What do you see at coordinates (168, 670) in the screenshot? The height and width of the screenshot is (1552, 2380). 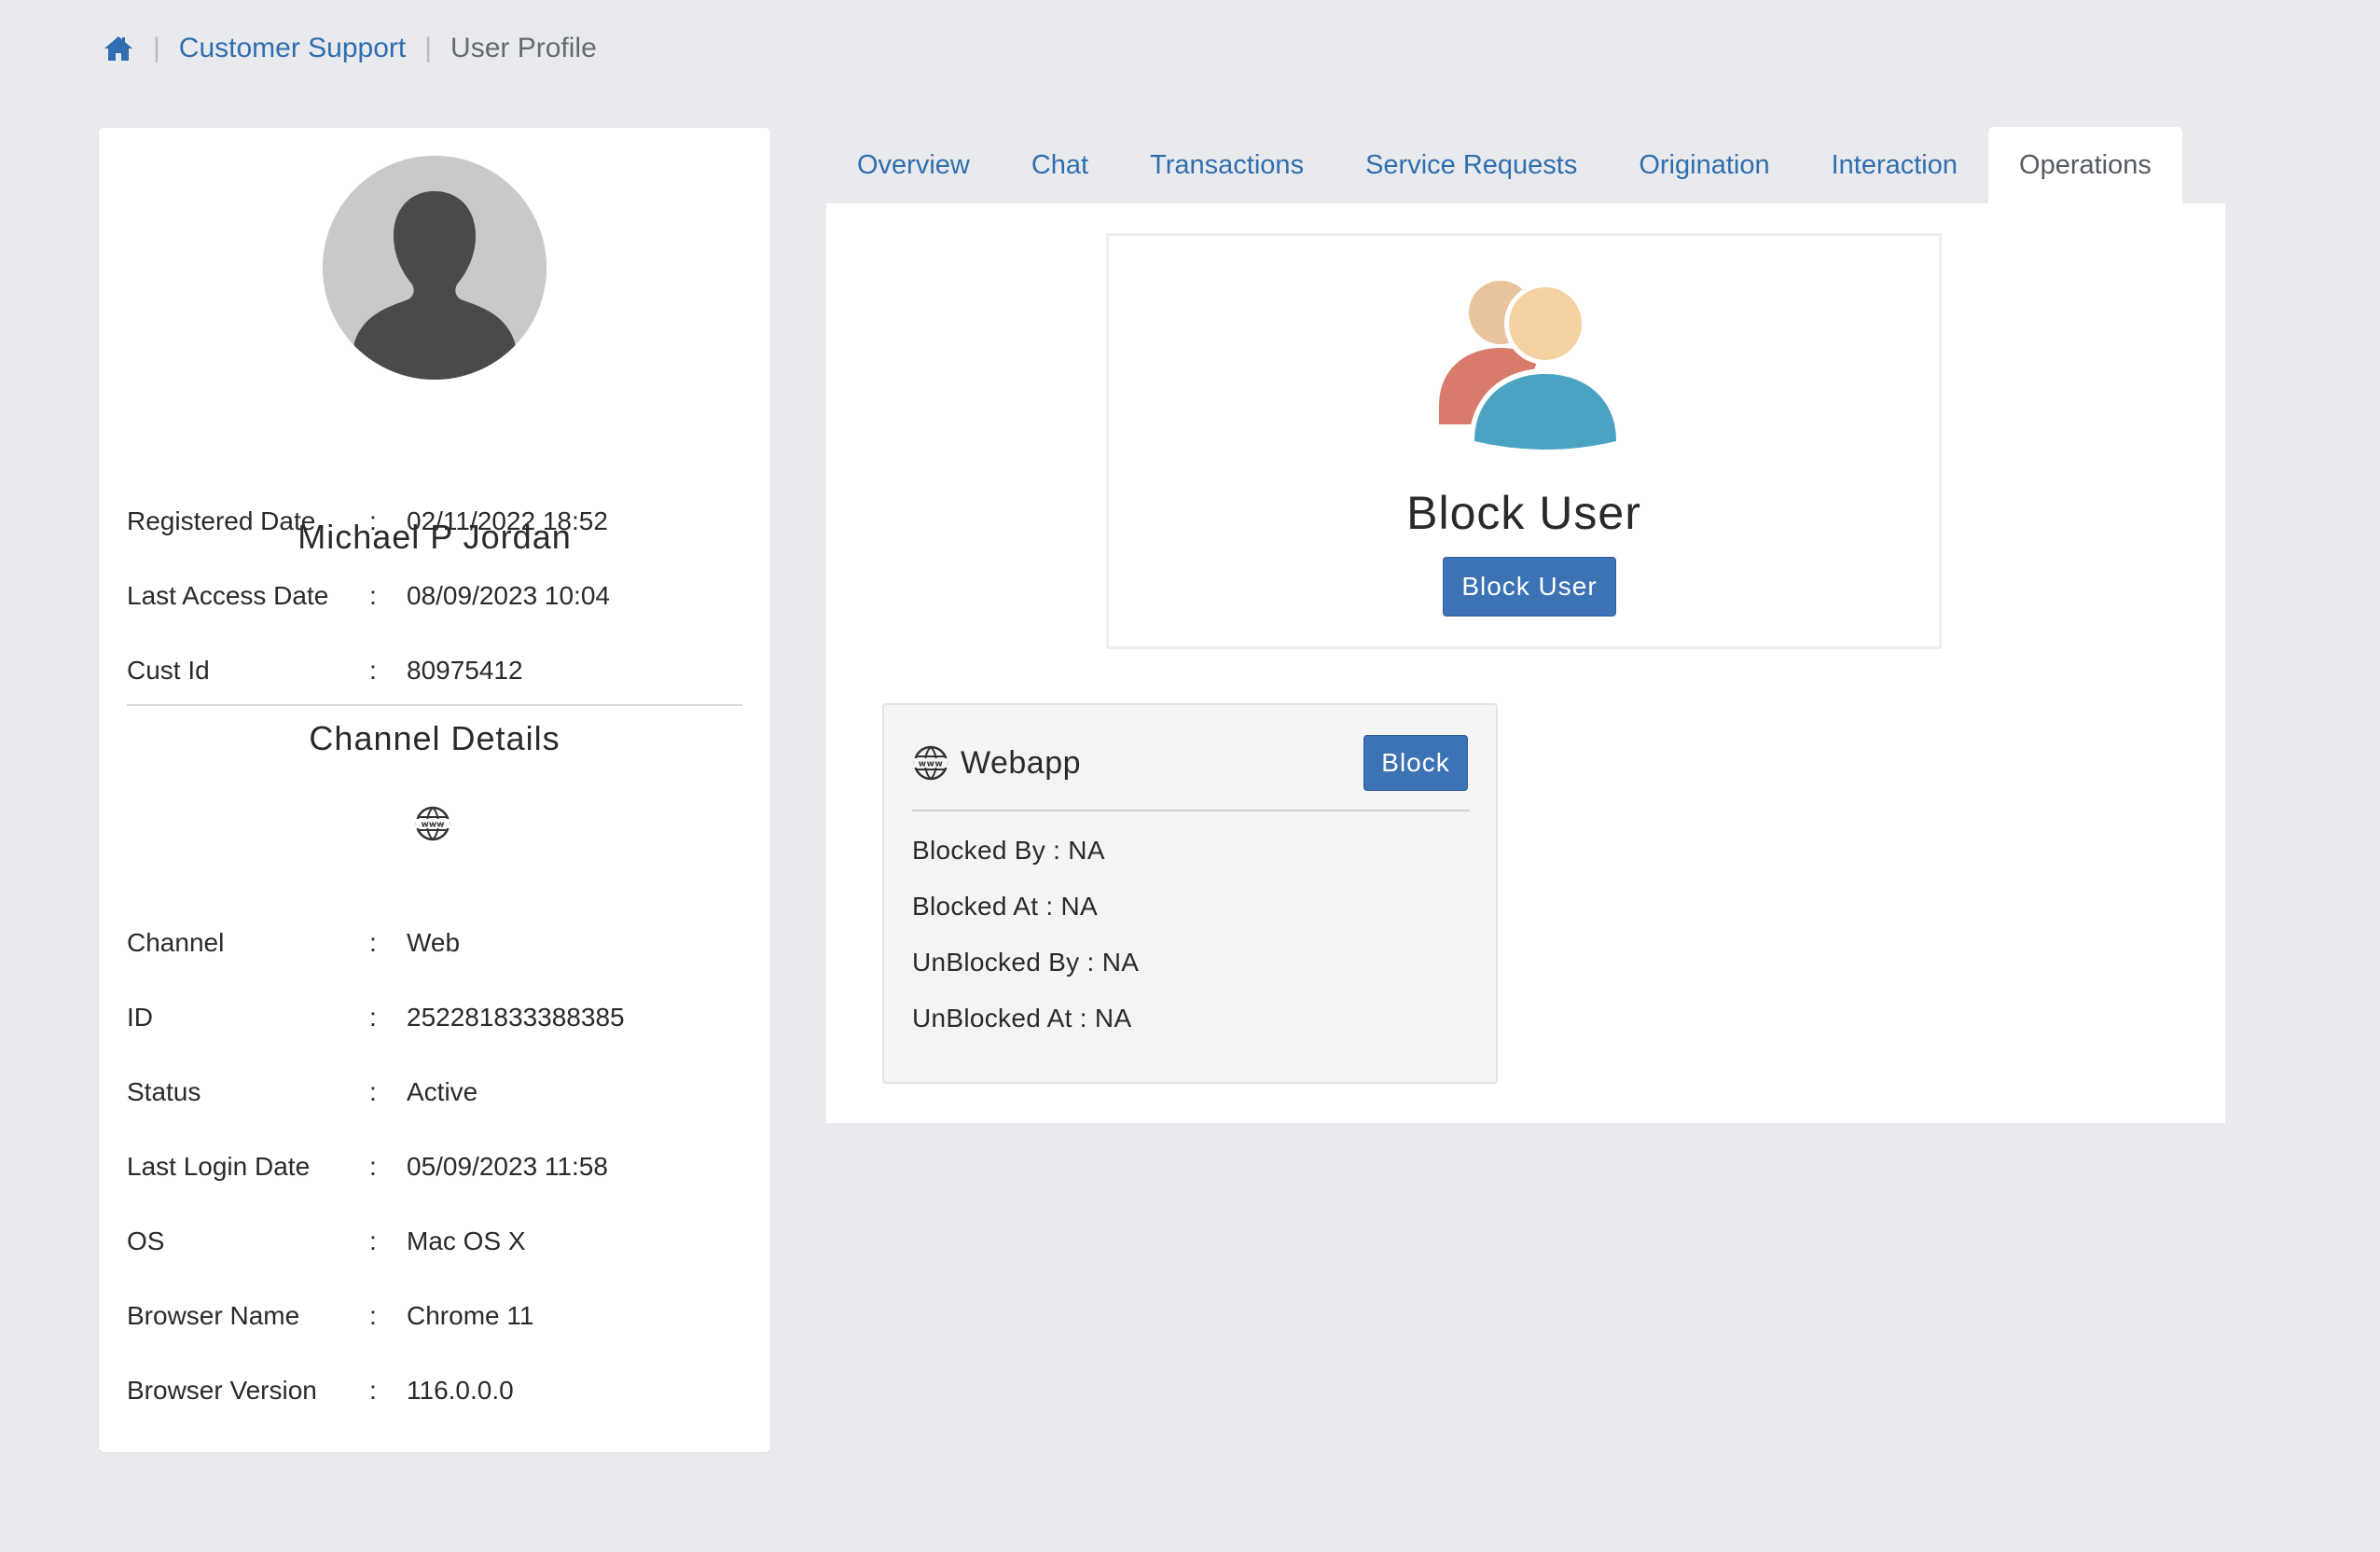 I see `field-label: Cust Id` at bounding box center [168, 670].